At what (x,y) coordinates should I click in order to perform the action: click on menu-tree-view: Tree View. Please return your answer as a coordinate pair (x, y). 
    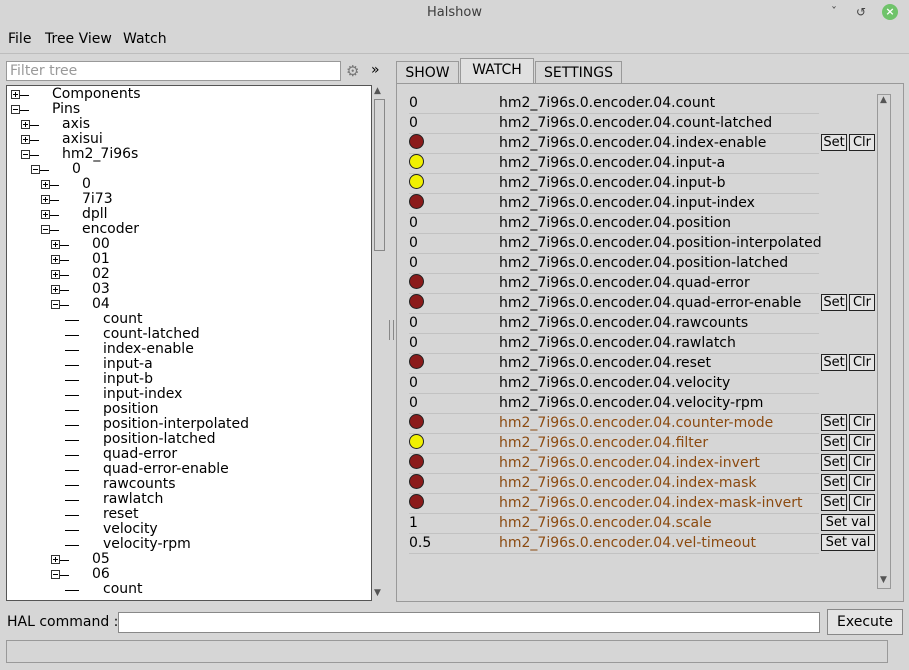
    Looking at the image, I should click on (78, 39).